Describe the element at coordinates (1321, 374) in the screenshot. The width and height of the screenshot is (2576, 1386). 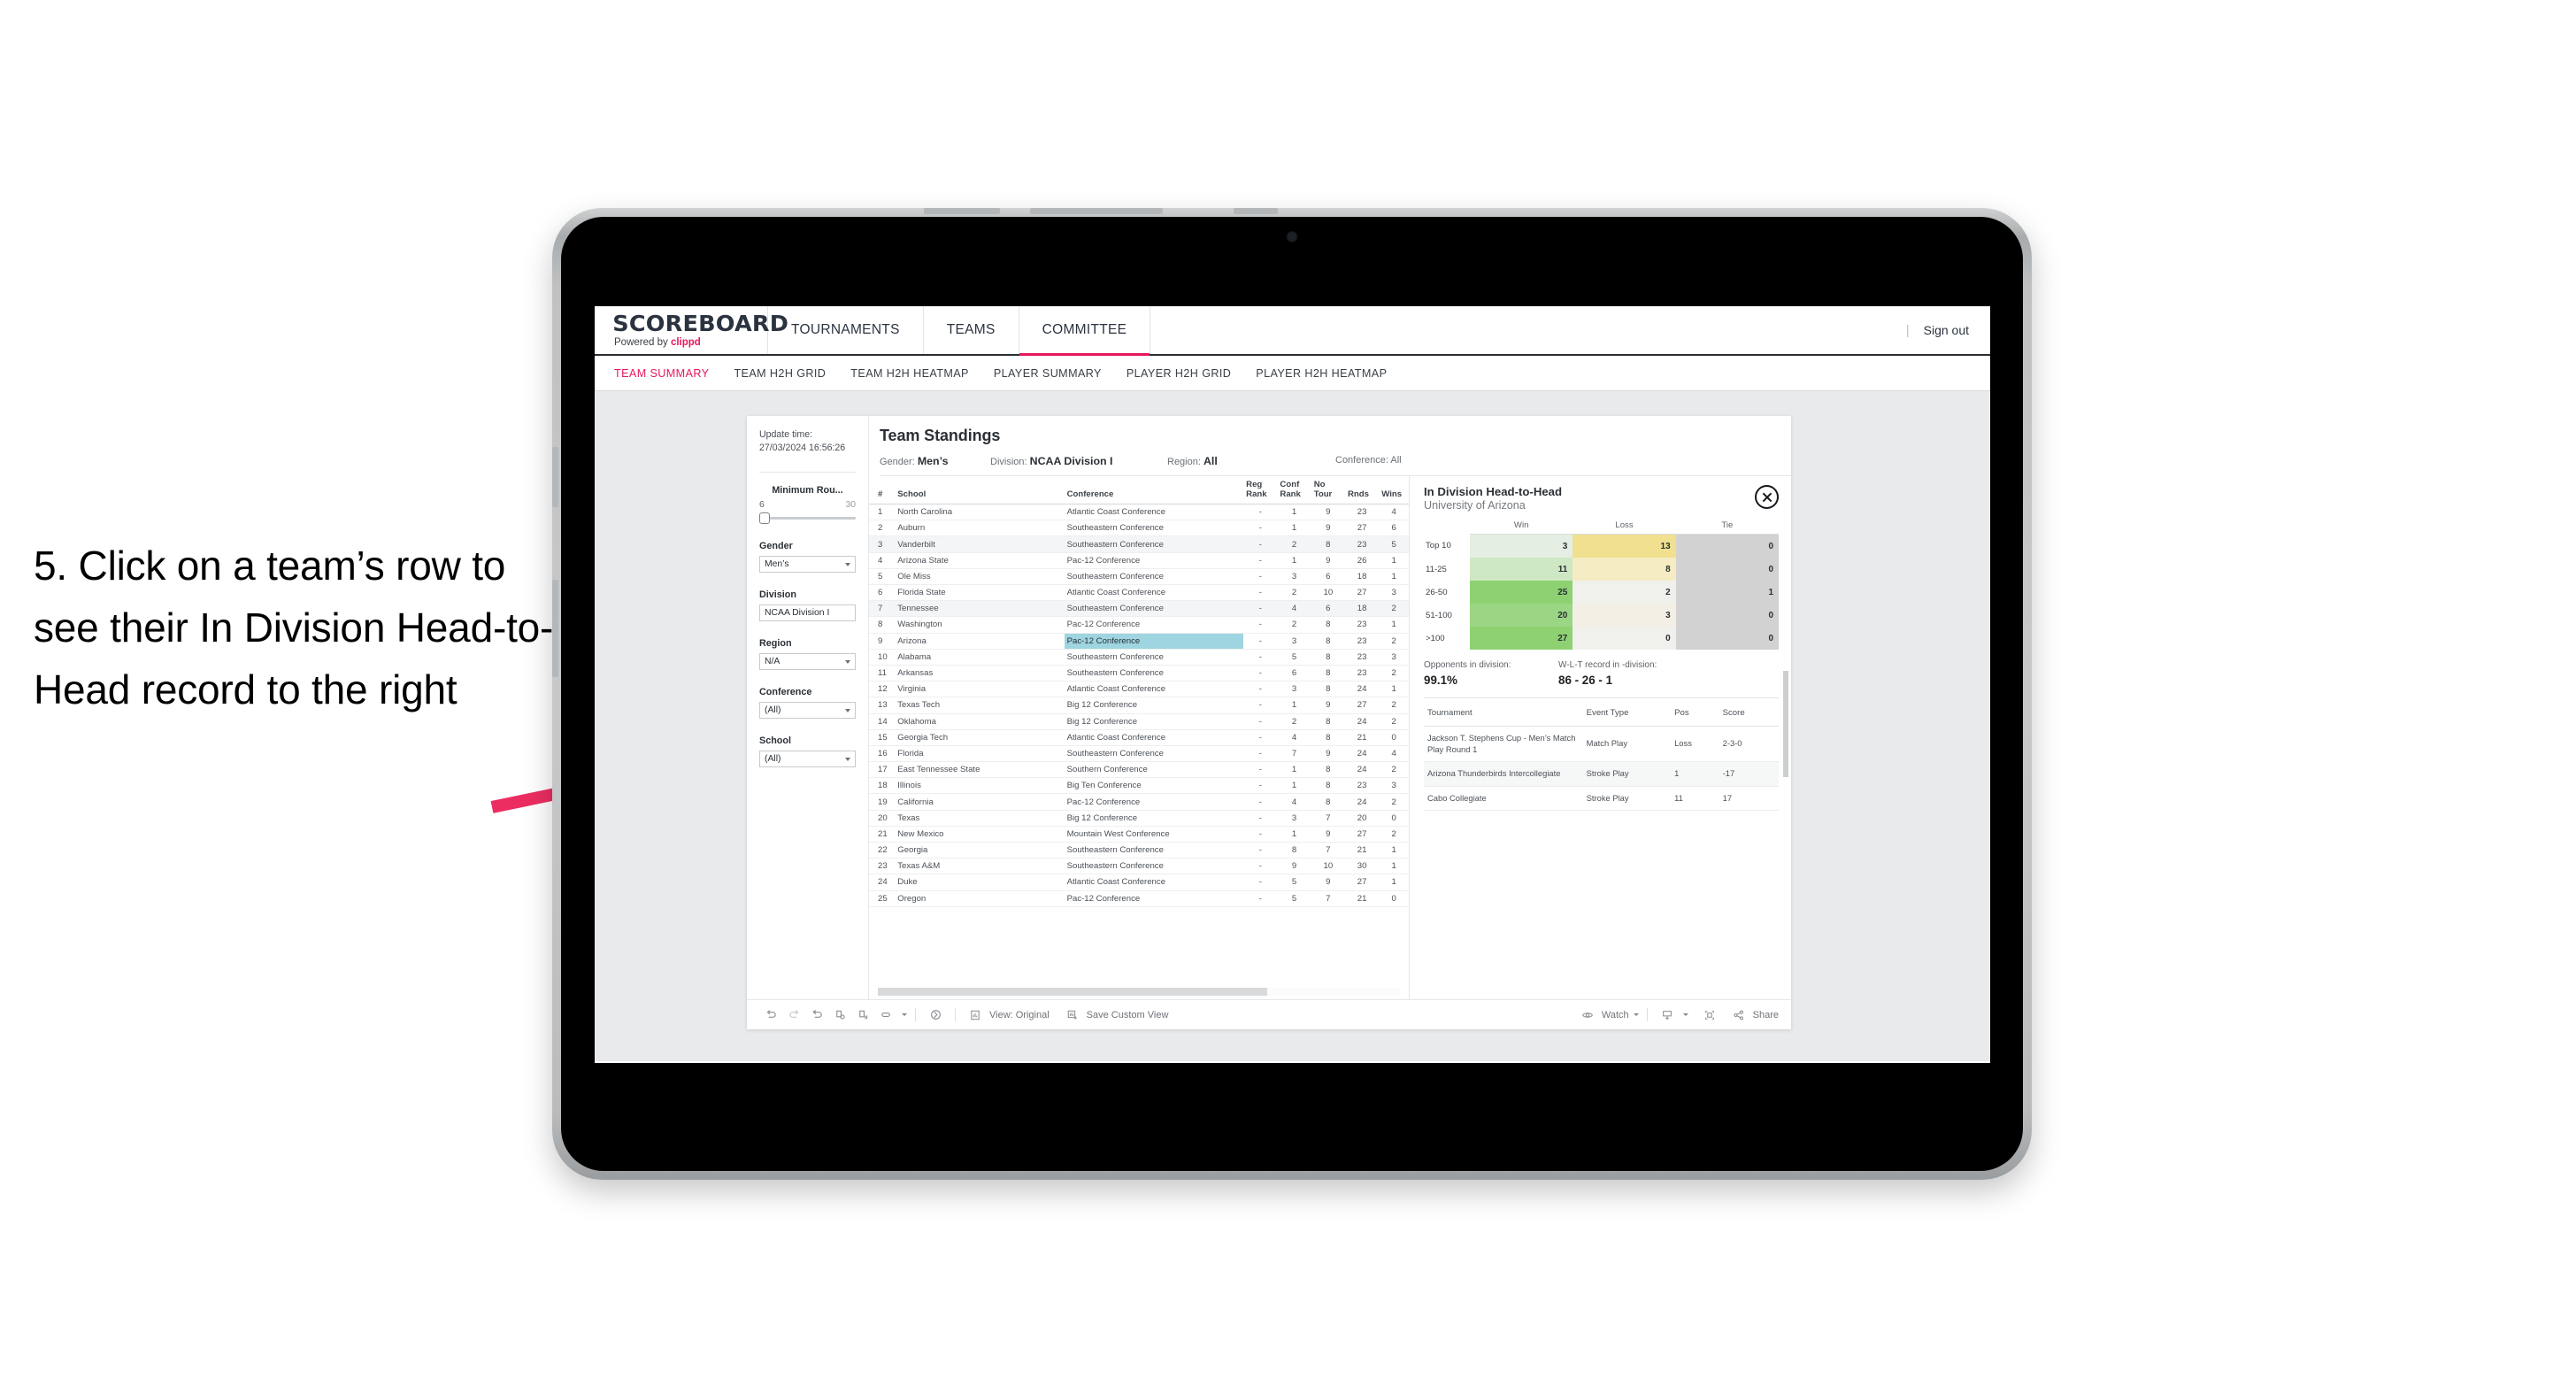
I see `tab-player-h2h-heatmap: PLAYER H2H HEATMAP` at that location.